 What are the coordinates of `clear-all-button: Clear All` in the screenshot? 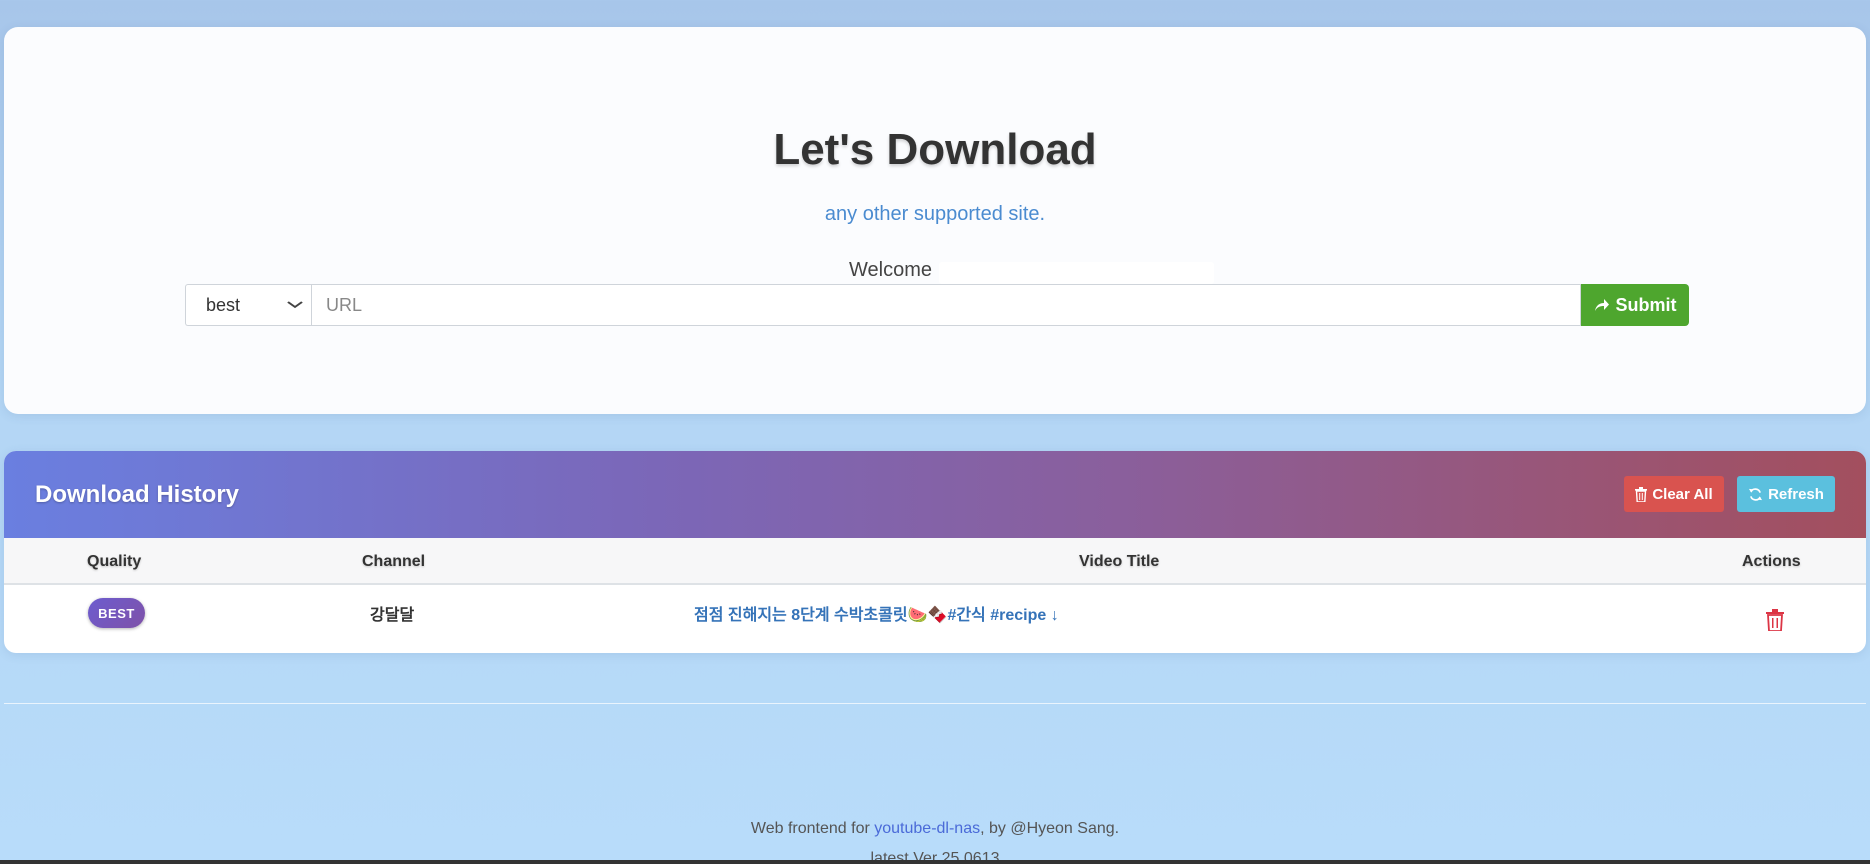 It's located at (1674, 494).